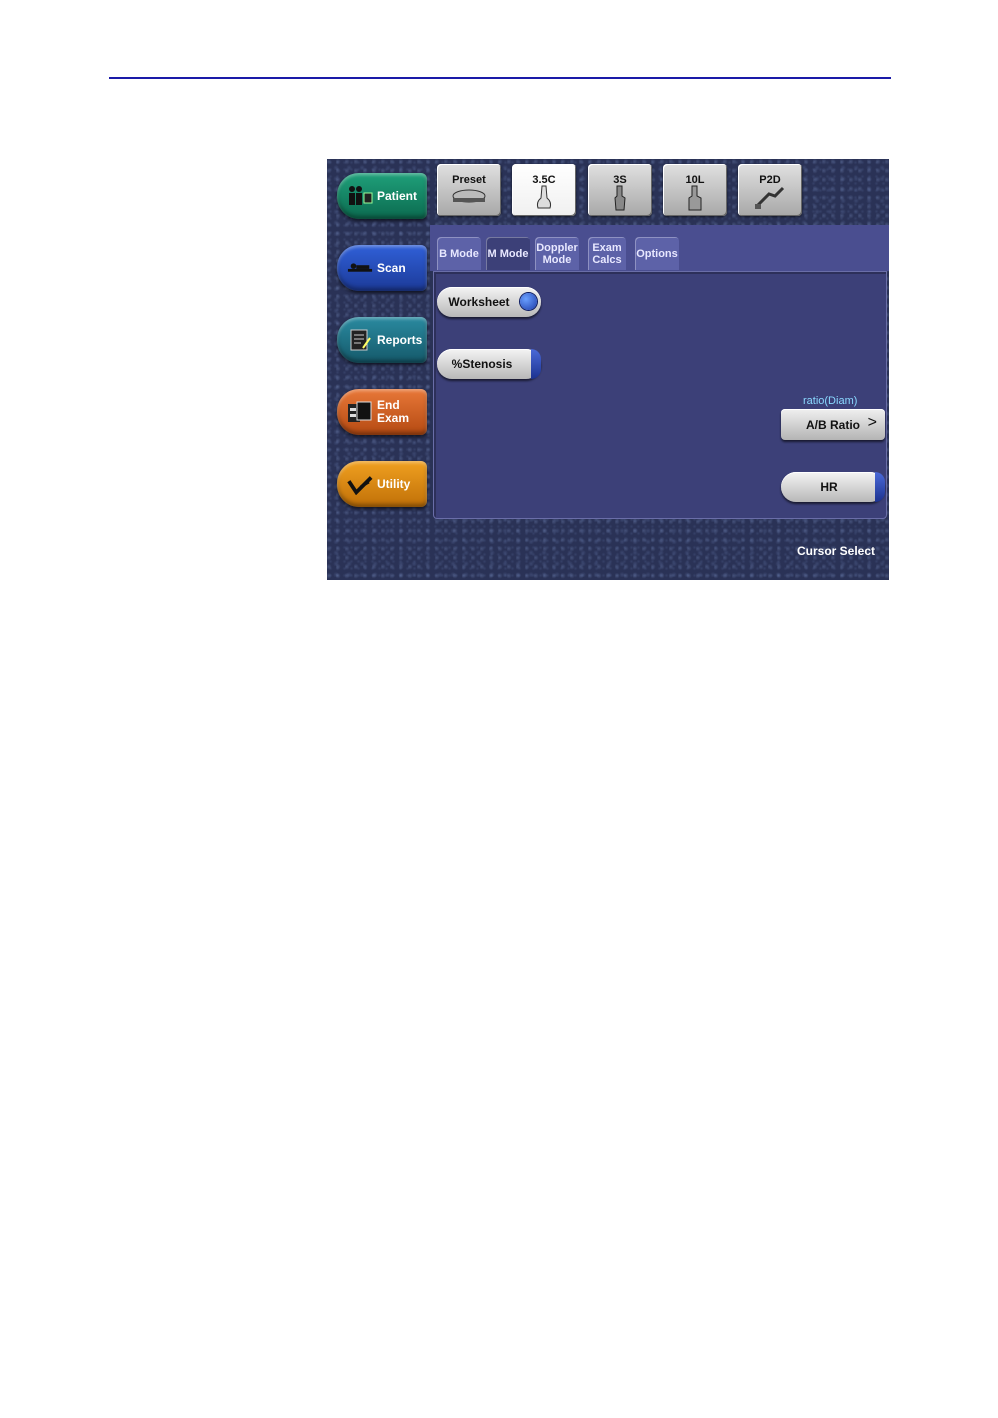 This screenshot has height=1418, width=998. I want to click on worksheet-label: Worksheet, so click(479, 302).